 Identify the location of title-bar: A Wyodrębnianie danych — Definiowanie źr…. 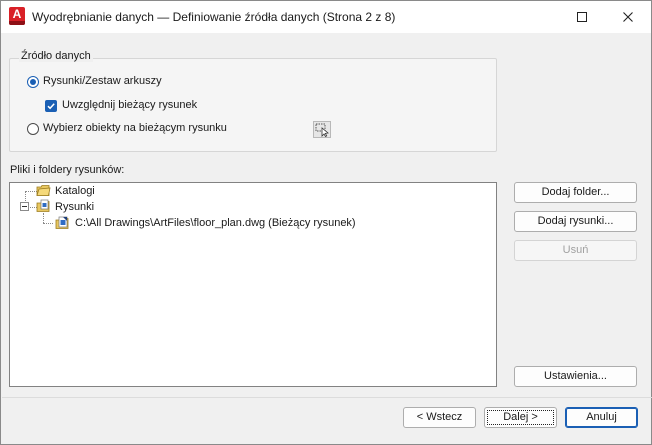
(326, 17).